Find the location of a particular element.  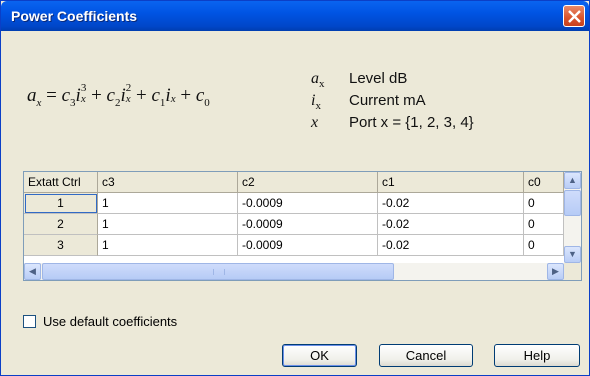

legend-symbol-x: x is located at coordinates (315, 122).